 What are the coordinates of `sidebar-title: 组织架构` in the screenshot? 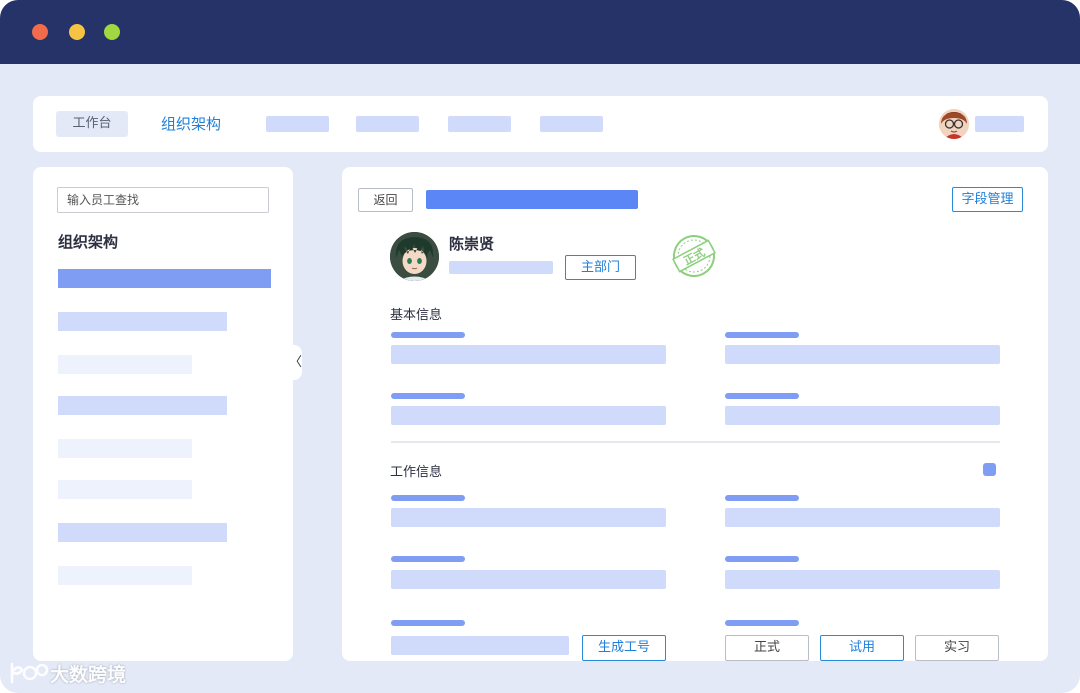 It's located at (88, 242).